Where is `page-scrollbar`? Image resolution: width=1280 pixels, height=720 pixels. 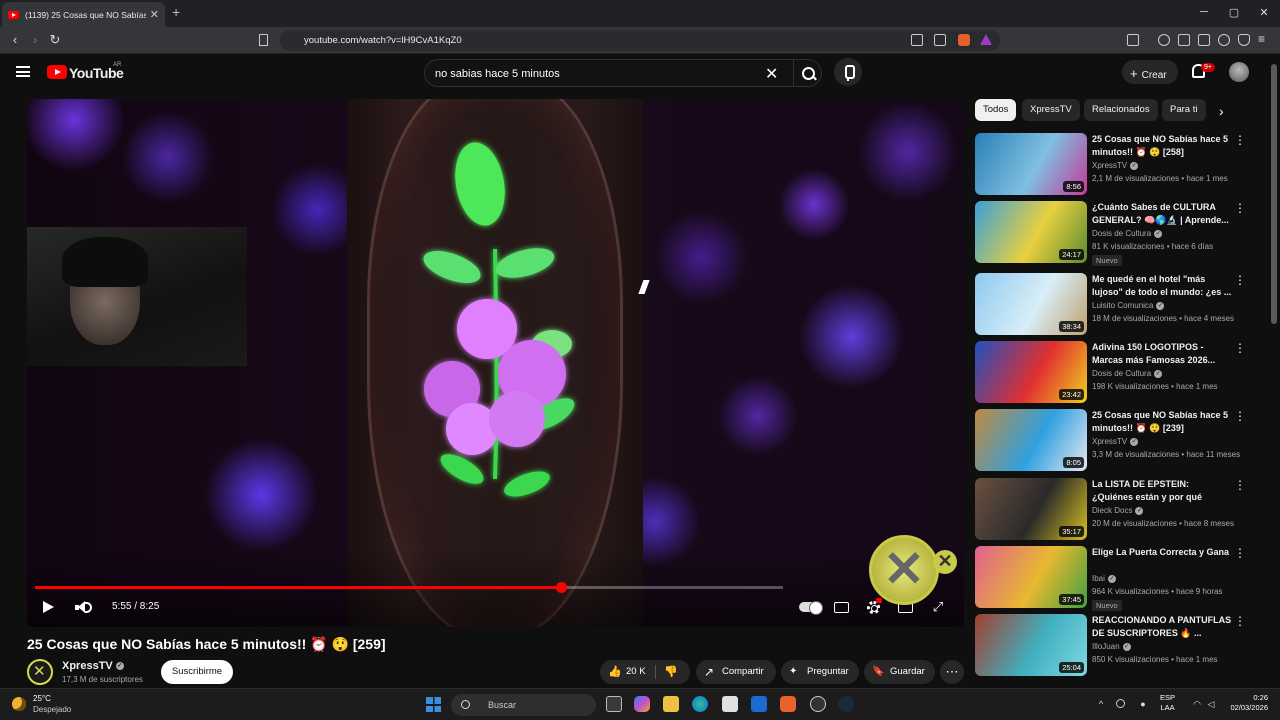
page-scrollbar is located at coordinates (1274, 194).